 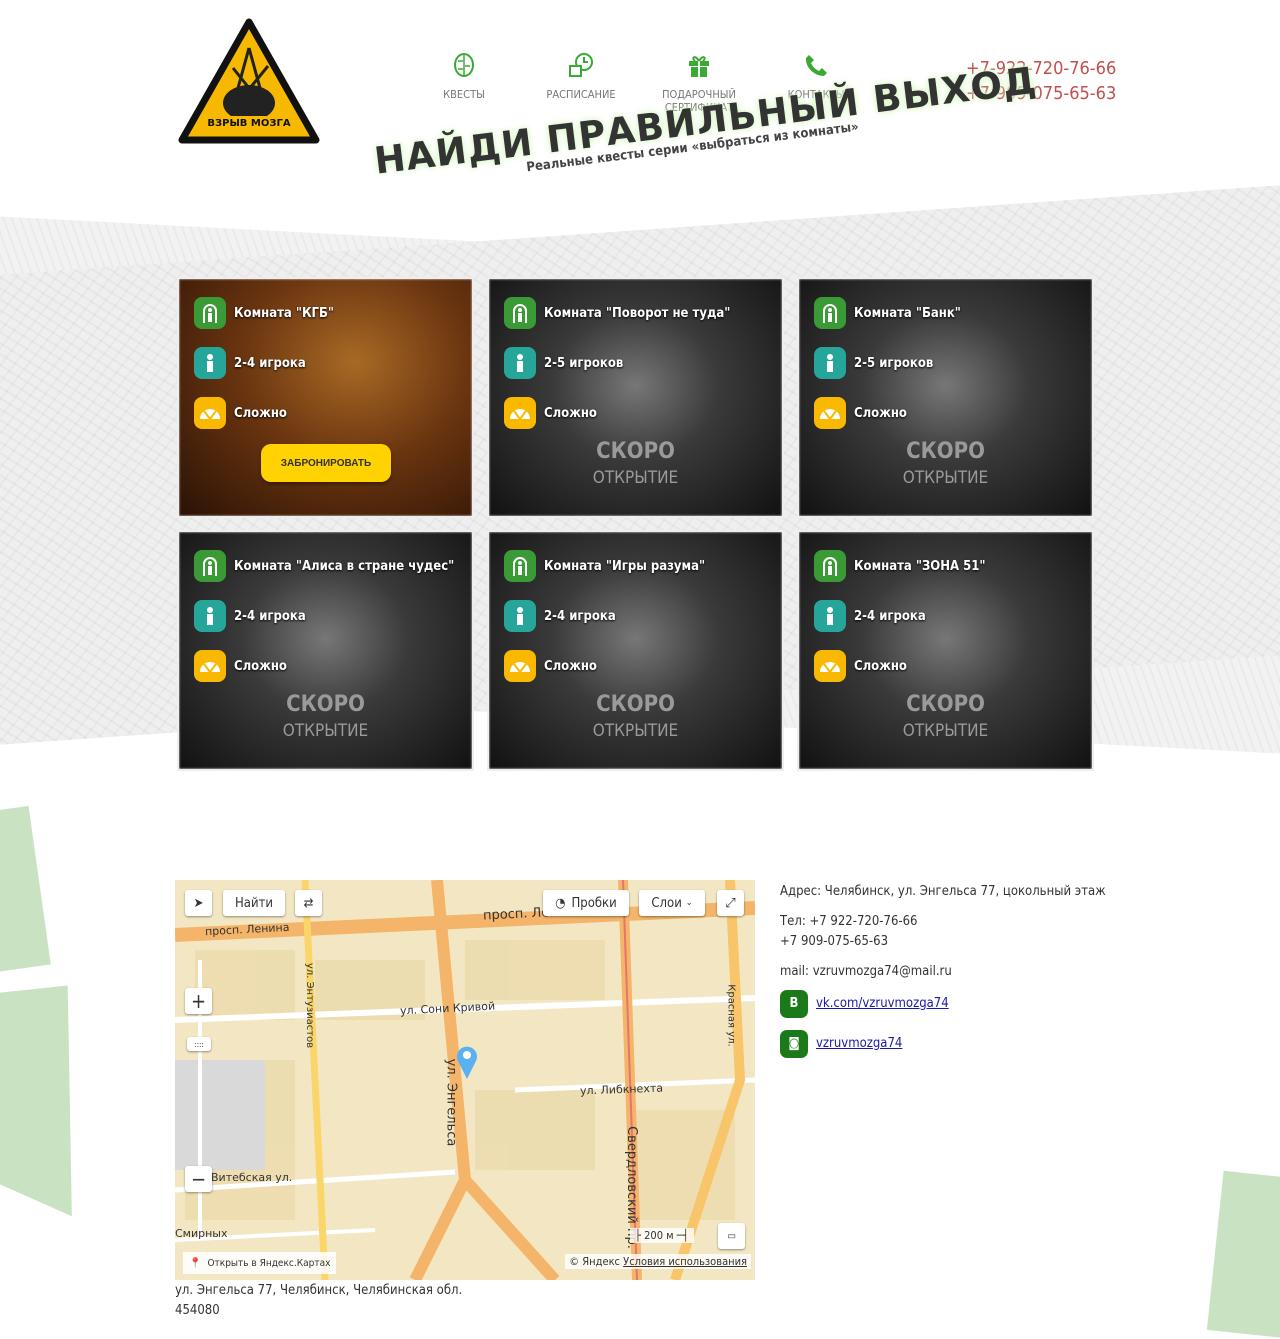 I want to click on zoom-in-button: +, so click(x=198, y=1001).